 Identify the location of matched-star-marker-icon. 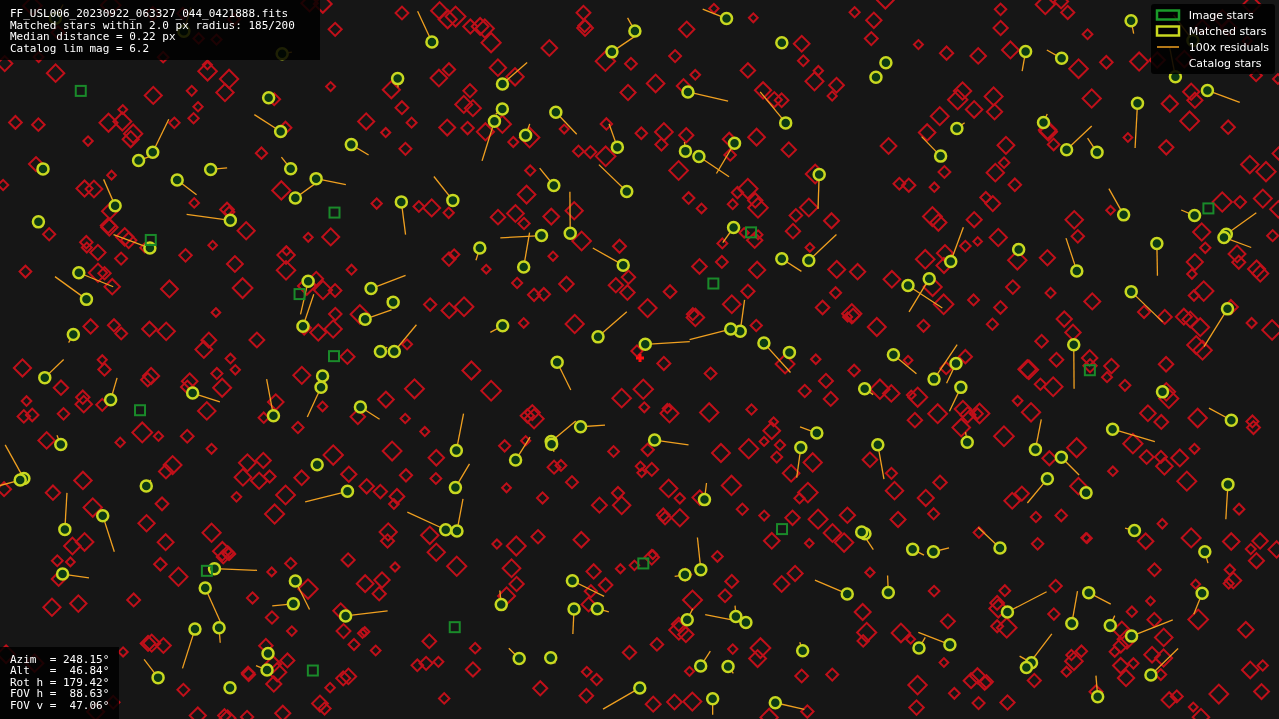
(1167, 31).